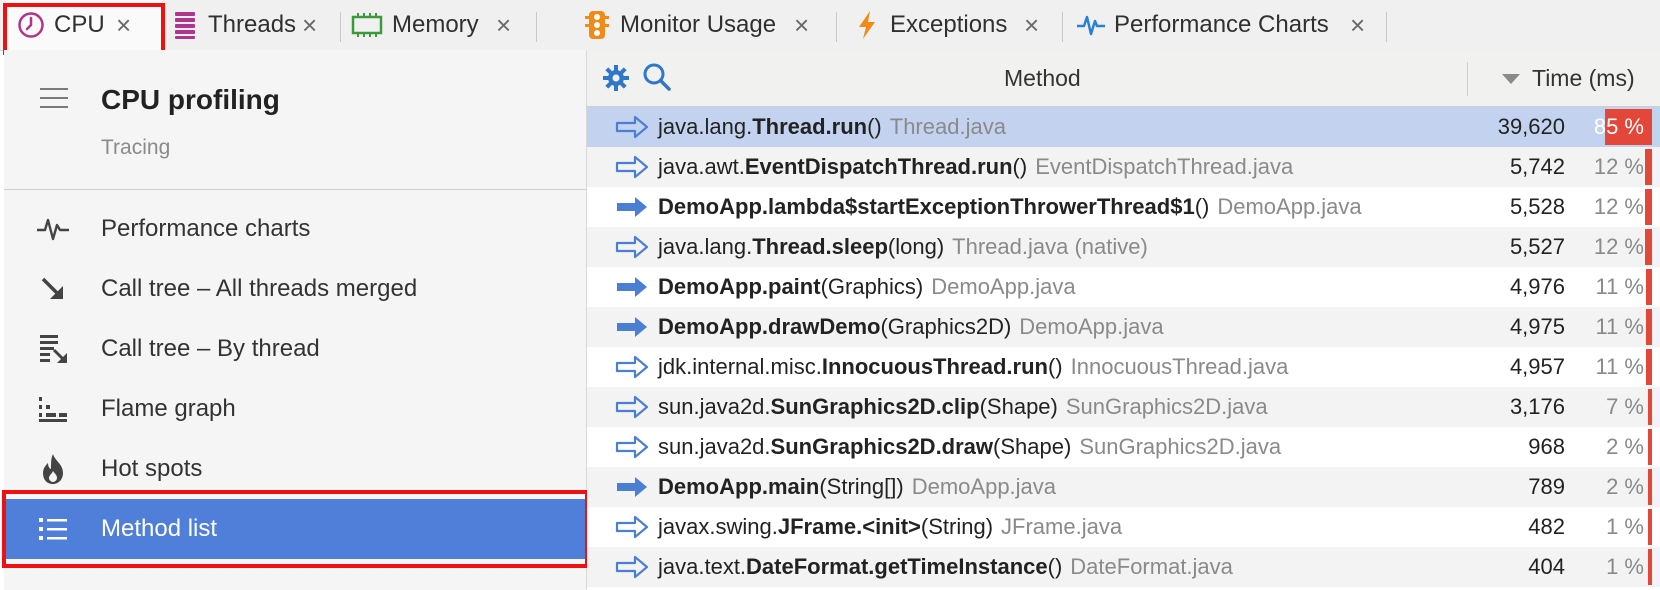 This screenshot has width=1660, height=590. I want to click on method-package: java.awt., so click(701, 166).